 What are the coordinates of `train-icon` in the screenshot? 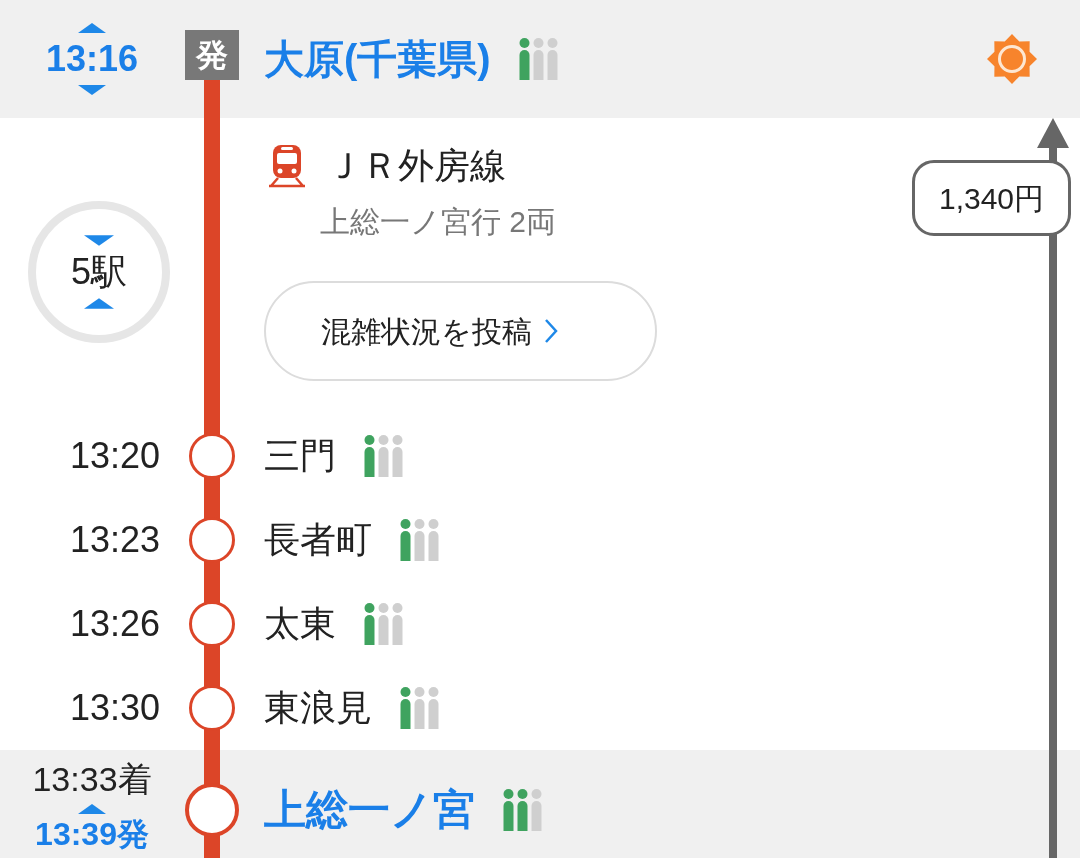 It's located at (287, 166).